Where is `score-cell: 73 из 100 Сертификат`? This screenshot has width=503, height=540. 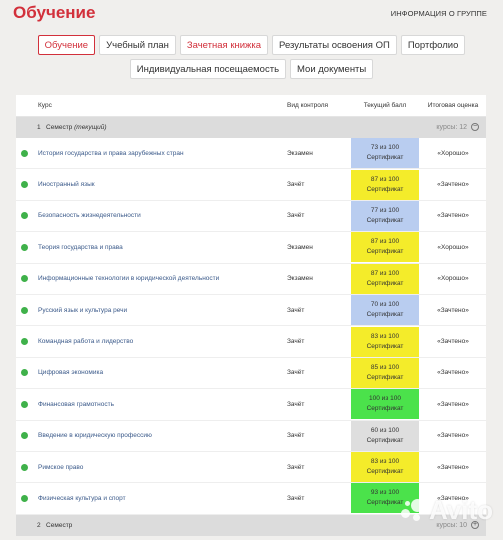
score-cell: 73 из 100 Сертификат is located at coordinates (385, 153).